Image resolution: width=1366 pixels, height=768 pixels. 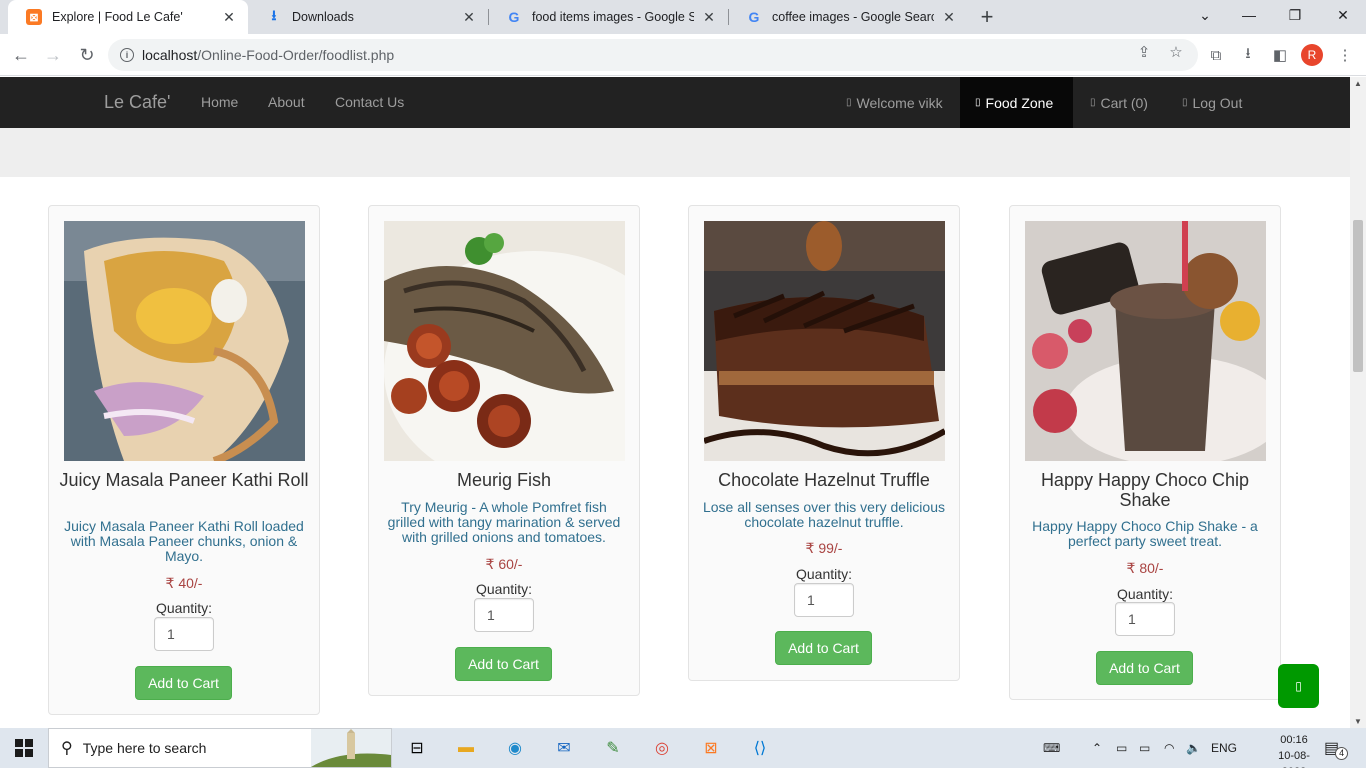 I want to click on side-panel-icon: ◧, so click(x=1280, y=55).